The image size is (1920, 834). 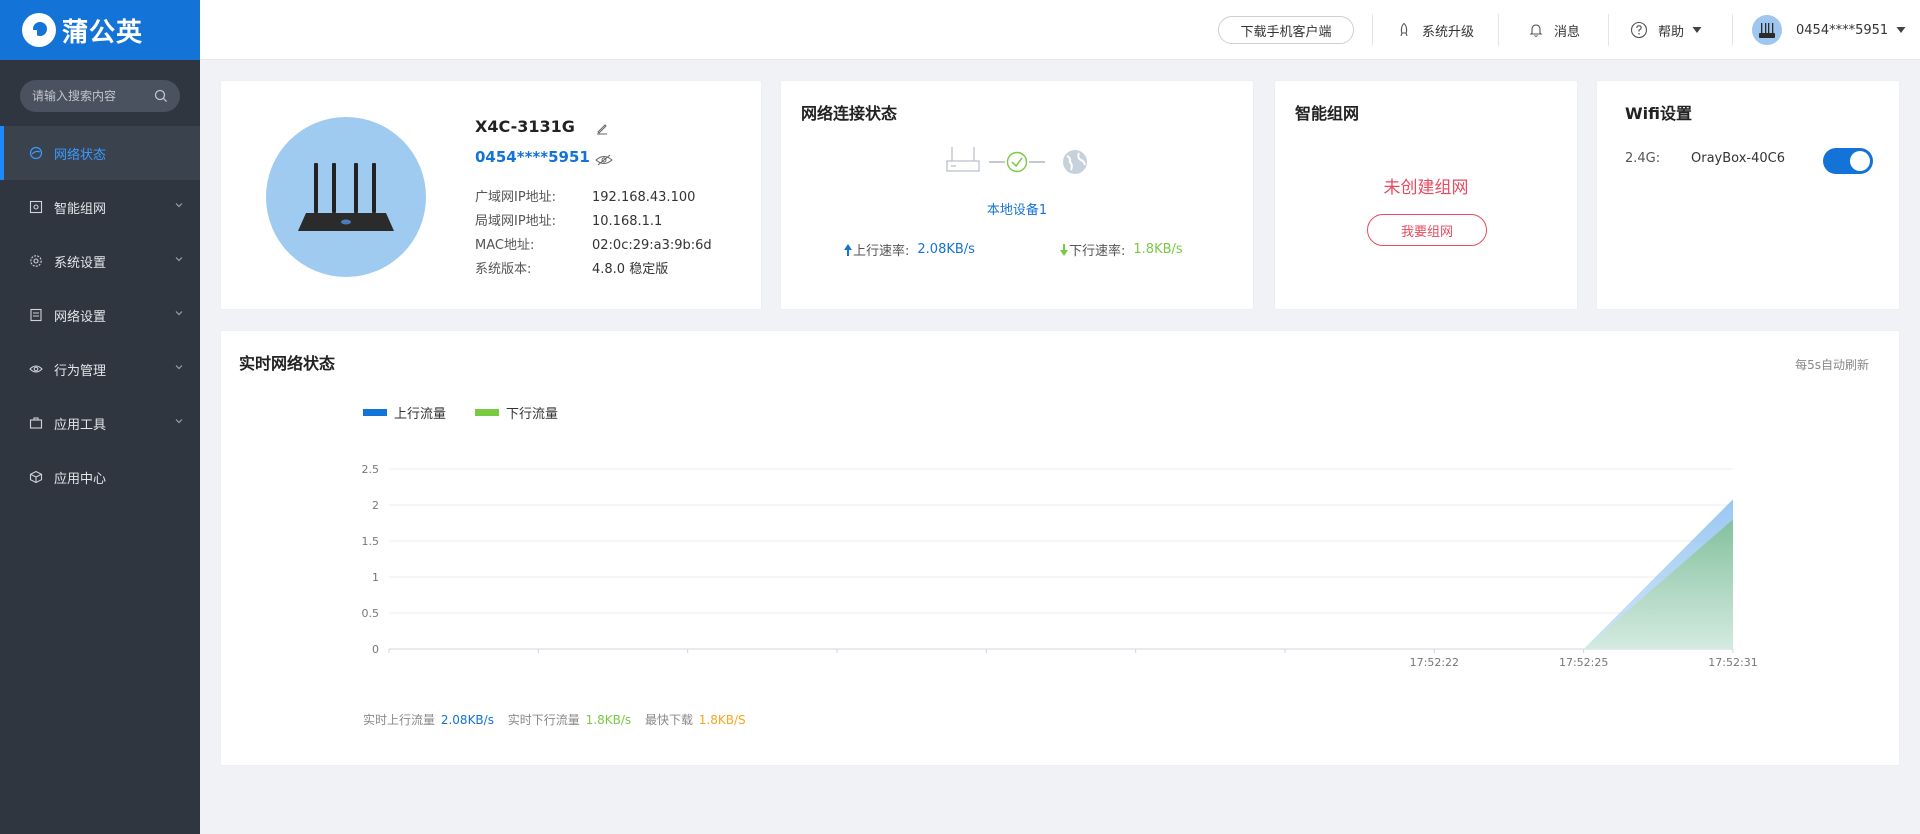 What do you see at coordinates (568, 219) in the screenshot?
I see `lan-ip-row: 局域网IP地址: 10.168.1.1` at bounding box center [568, 219].